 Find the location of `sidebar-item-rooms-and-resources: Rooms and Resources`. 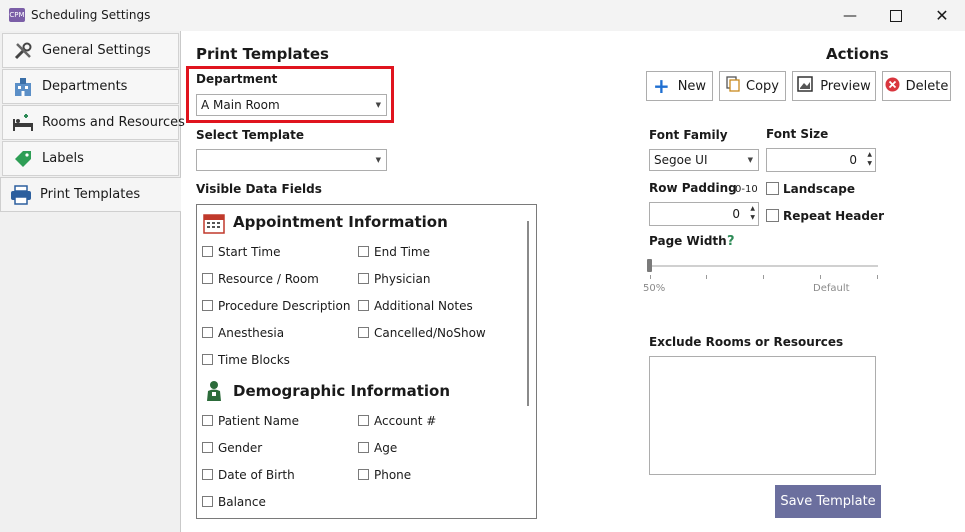

sidebar-item-rooms-and-resources: Rooms and Resources is located at coordinates (93, 122).